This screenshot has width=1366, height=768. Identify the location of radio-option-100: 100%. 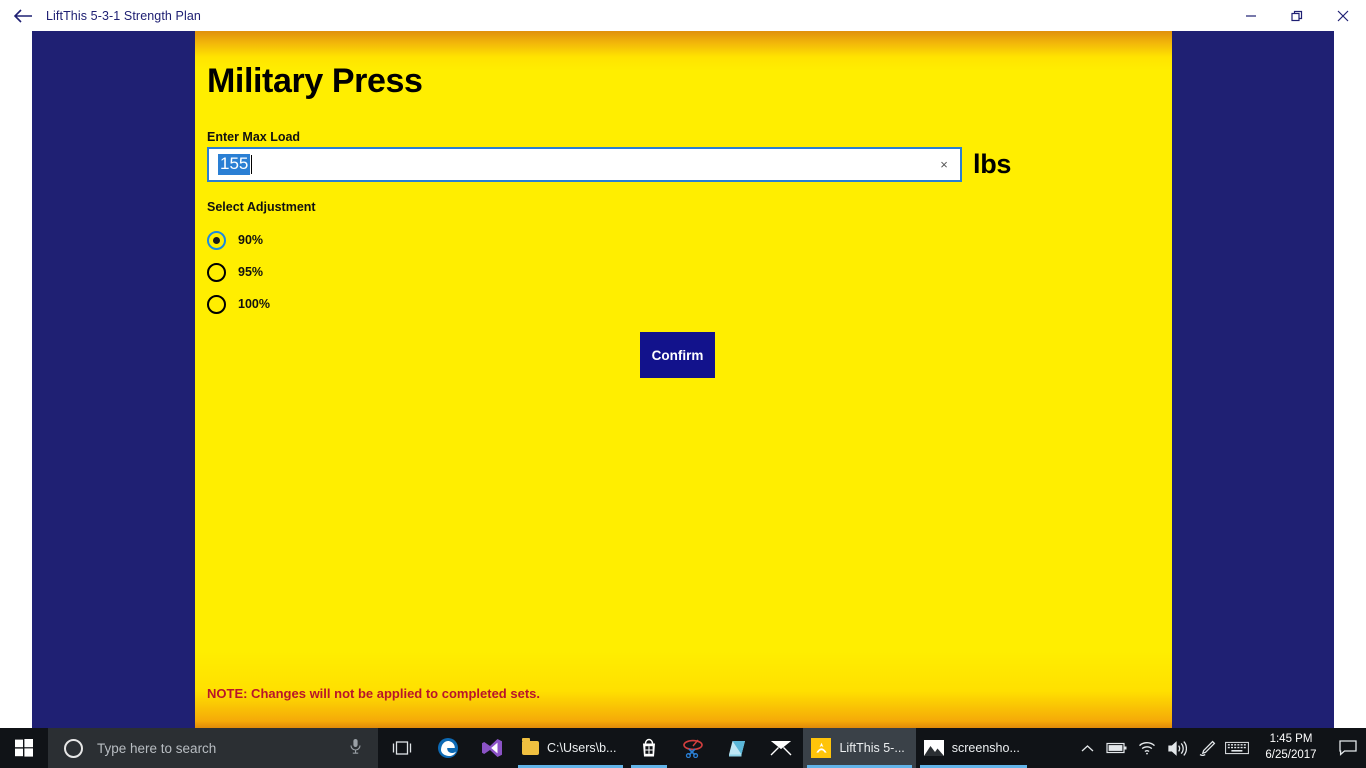
(238, 304).